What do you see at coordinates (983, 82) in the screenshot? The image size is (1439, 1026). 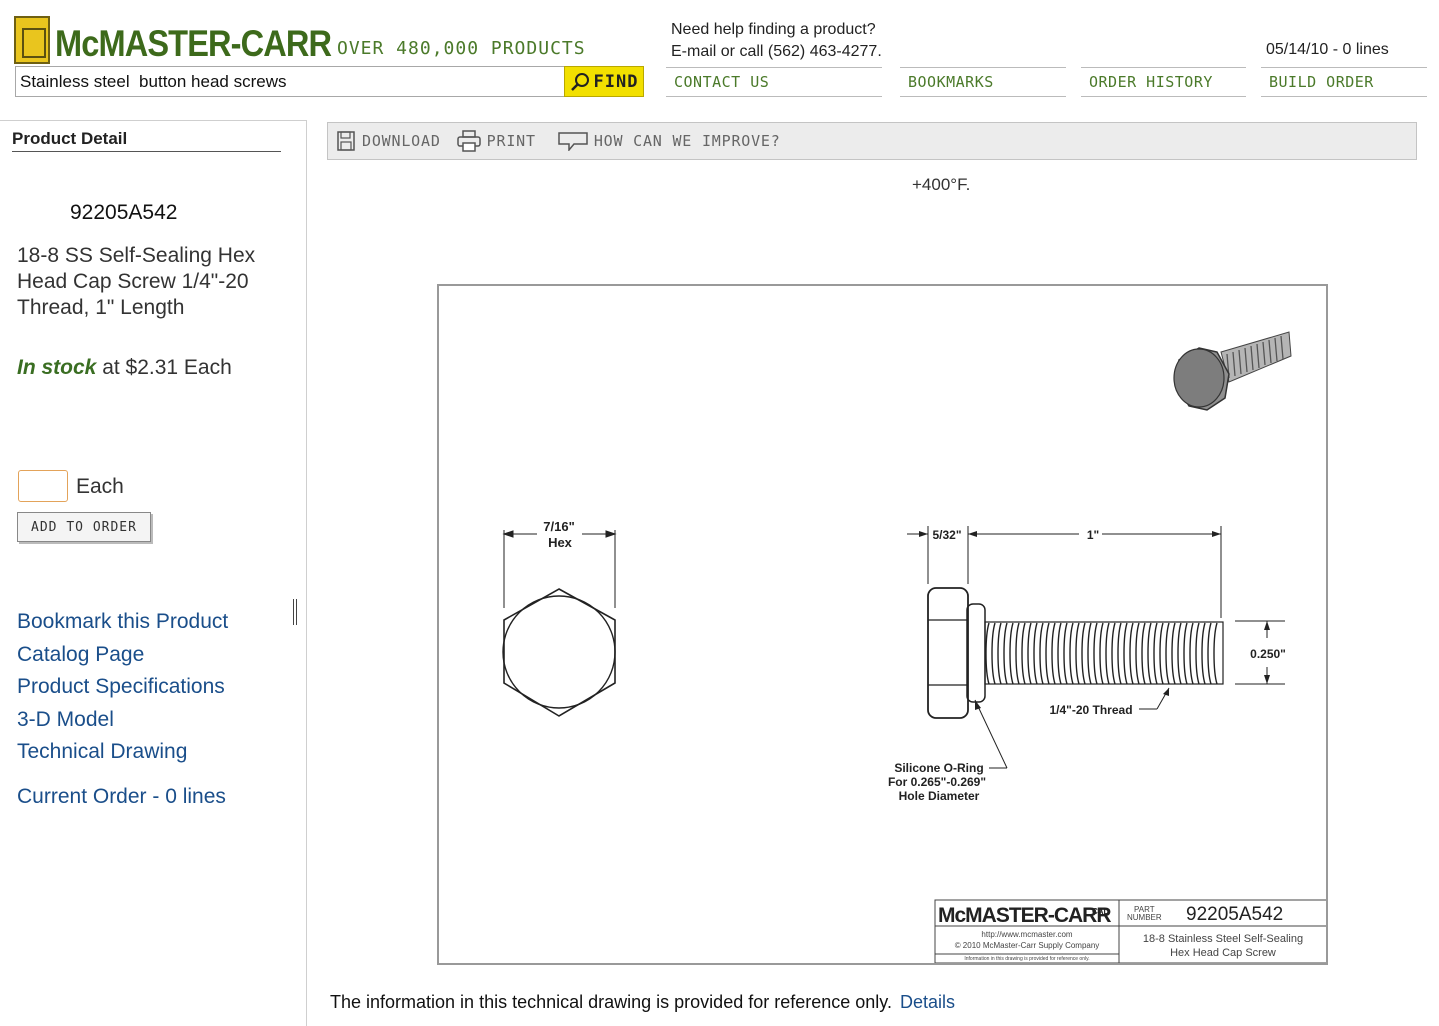 I see `nav-bookmarks: BOOKMARKS` at bounding box center [983, 82].